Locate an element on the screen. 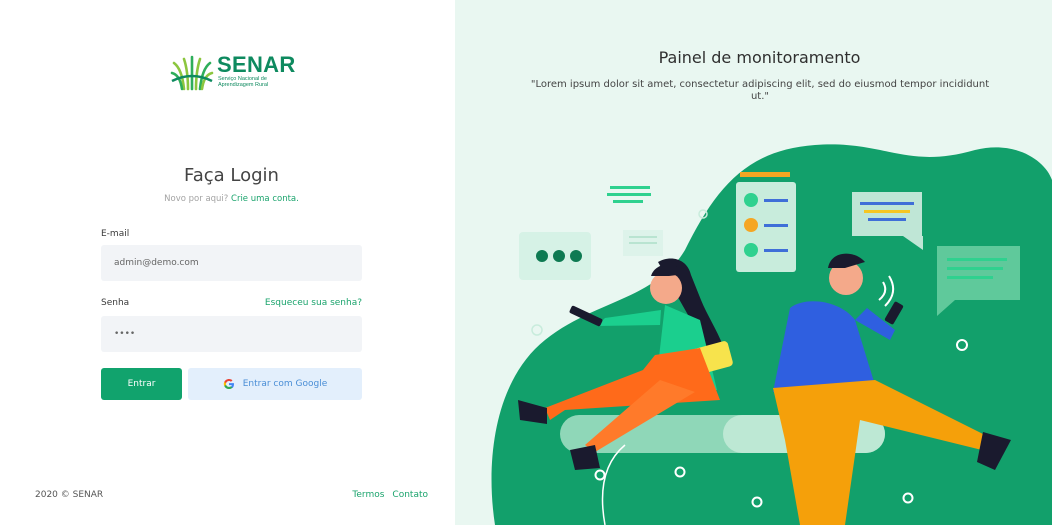 The width and height of the screenshot is (1052, 525). forgot-password-link: Esqueceu sua senha? is located at coordinates (313, 303).